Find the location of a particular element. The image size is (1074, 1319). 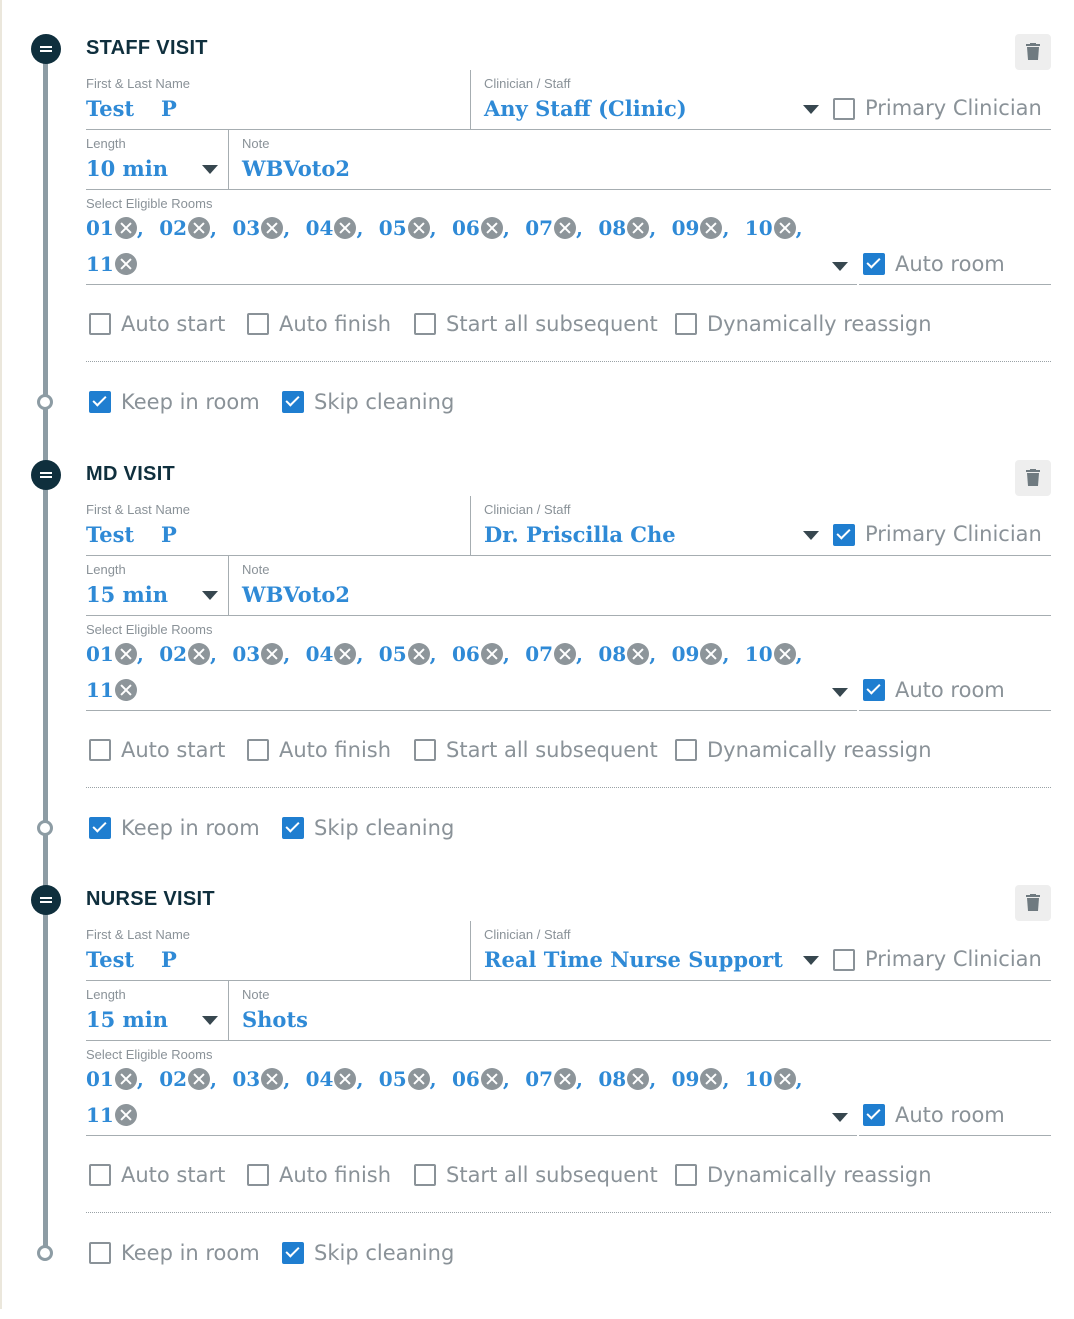

note-input: Shots is located at coordinates (275, 1019).